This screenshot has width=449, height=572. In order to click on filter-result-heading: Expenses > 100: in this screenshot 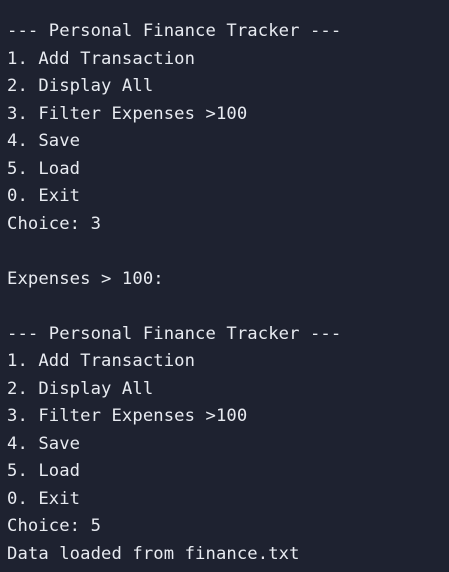, I will do `click(85, 278)`.